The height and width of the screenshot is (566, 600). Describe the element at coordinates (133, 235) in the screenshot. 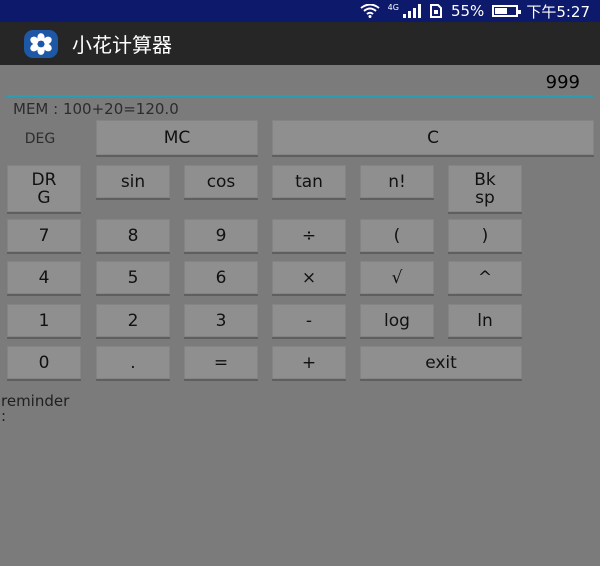

I see `digit-8-button: 8` at that location.